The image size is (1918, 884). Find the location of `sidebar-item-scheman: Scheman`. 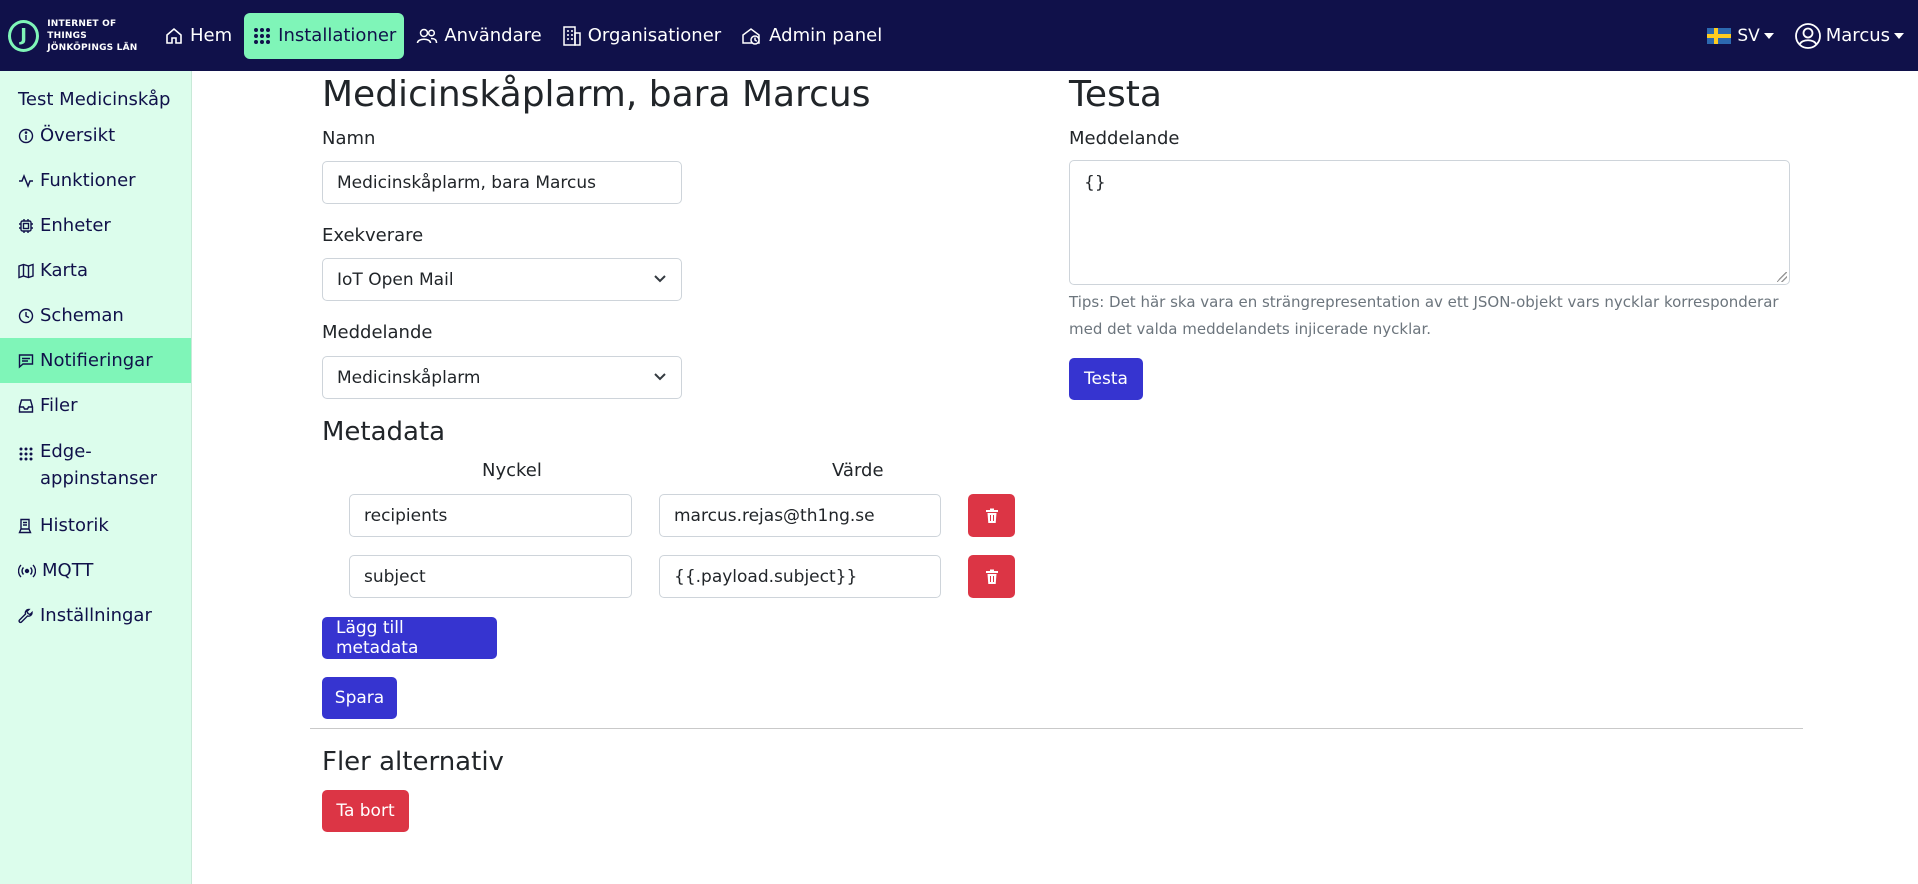

sidebar-item-scheman: Scheman is located at coordinates (95, 315).